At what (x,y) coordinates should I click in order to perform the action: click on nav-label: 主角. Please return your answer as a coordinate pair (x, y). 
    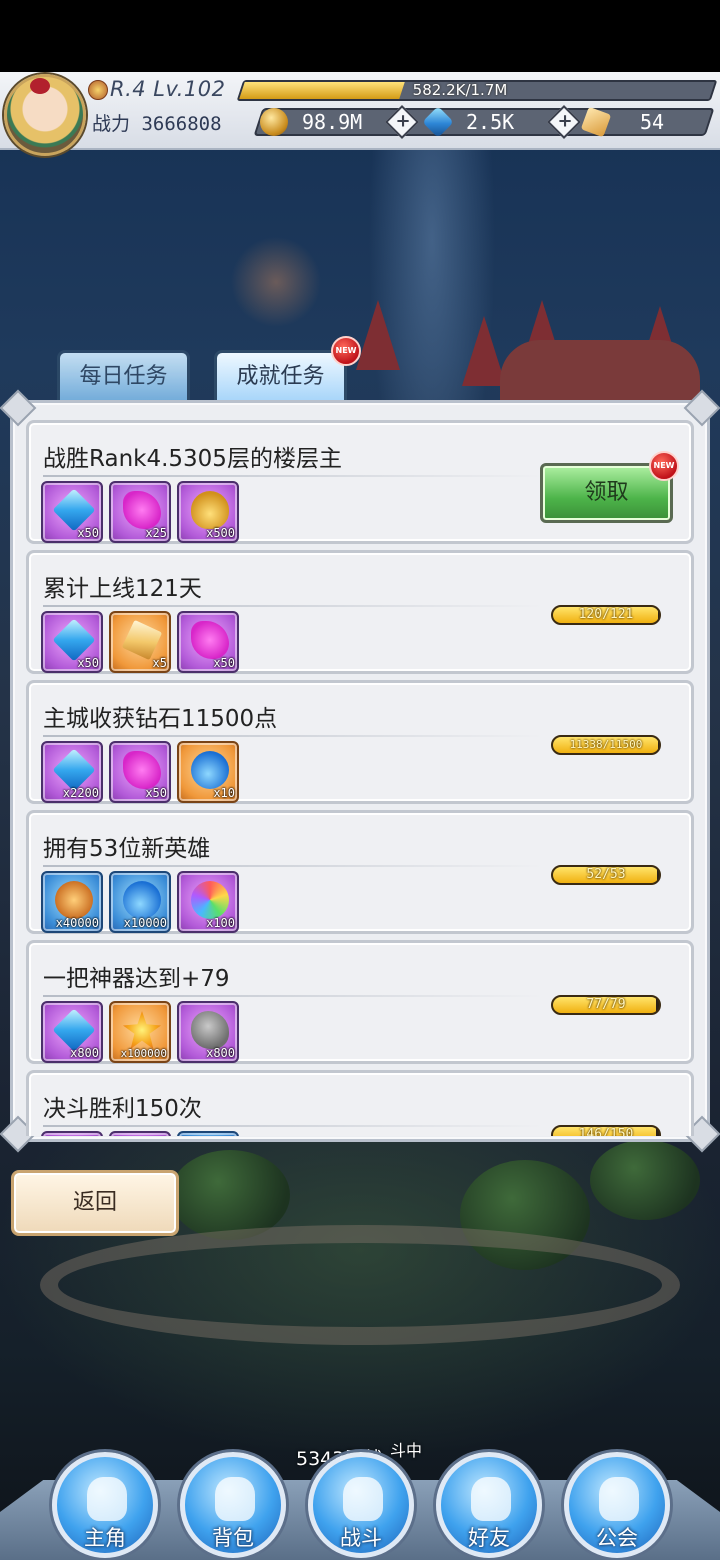
    Looking at the image, I should click on (105, 1538).